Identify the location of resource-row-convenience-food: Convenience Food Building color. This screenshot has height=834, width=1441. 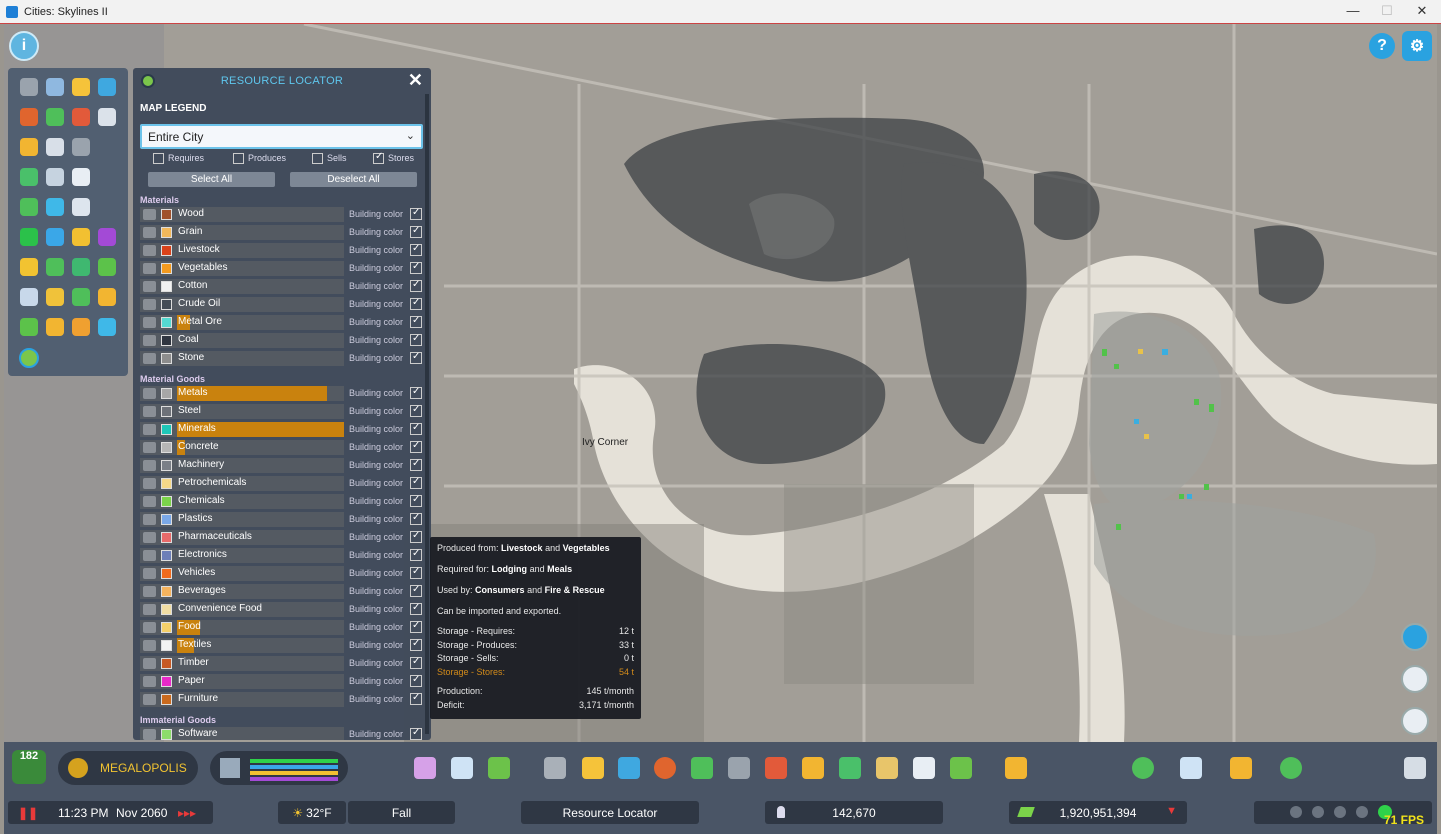
(281, 609).